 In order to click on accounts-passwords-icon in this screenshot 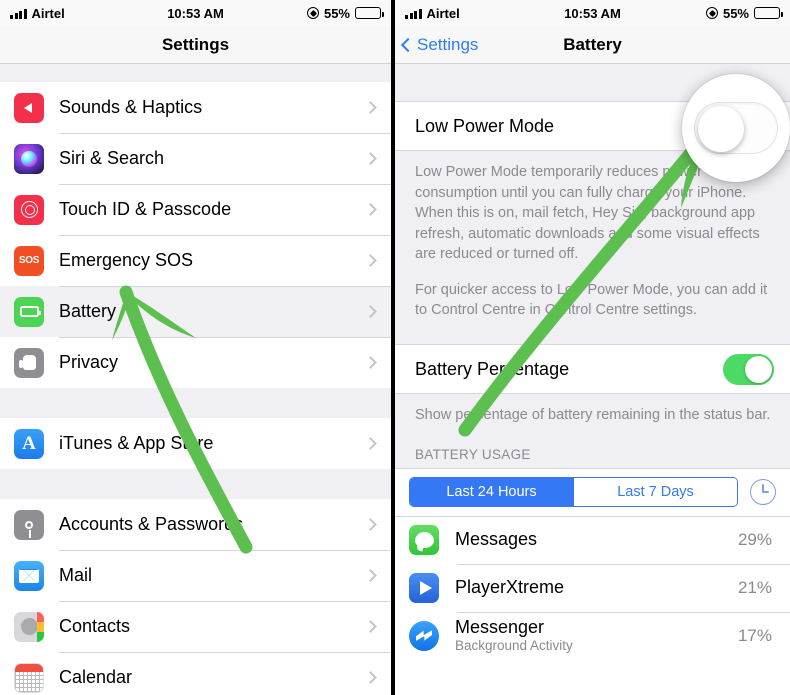, I will do `click(29, 524)`.